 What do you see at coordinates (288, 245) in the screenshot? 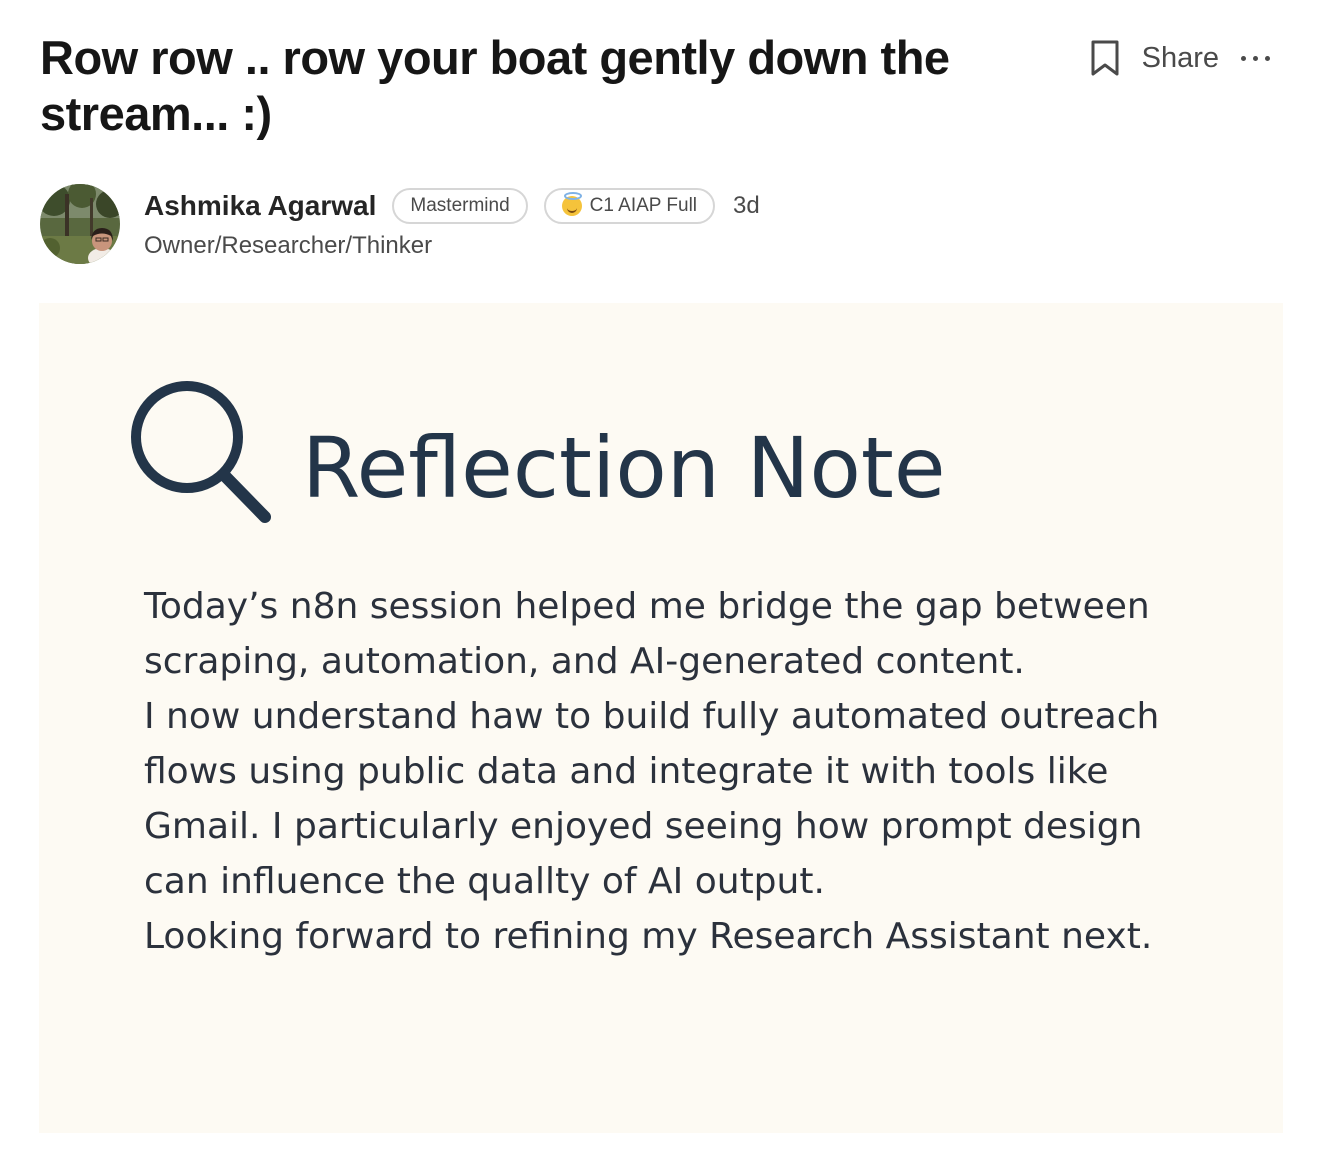
I see `author-role: Owner/Researcher/Thinker` at bounding box center [288, 245].